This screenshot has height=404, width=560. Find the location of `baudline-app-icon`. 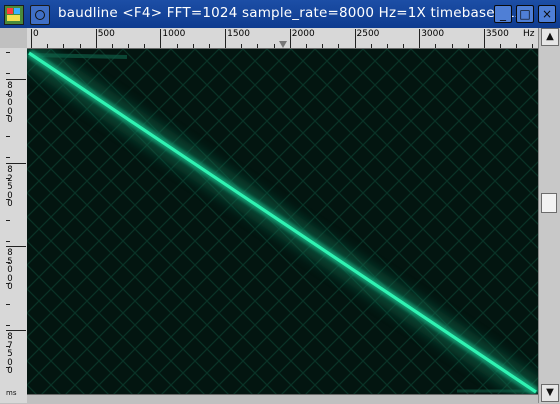

baudline-app-icon is located at coordinates (14, 15).